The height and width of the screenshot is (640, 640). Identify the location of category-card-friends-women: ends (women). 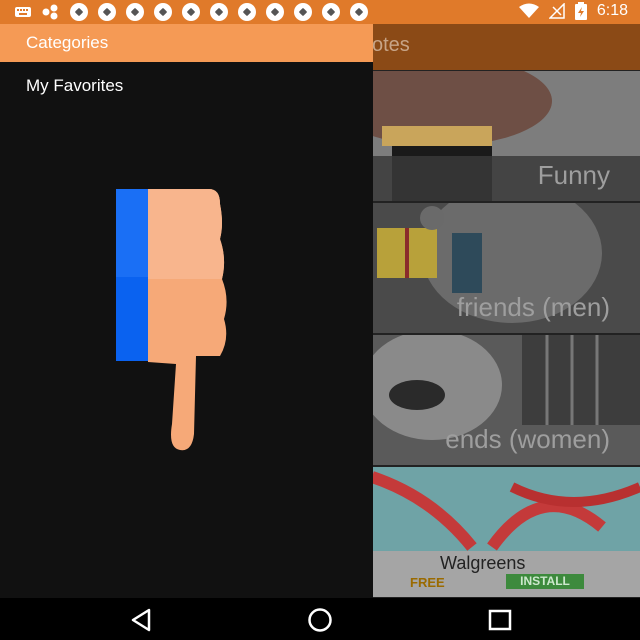
(506, 400).